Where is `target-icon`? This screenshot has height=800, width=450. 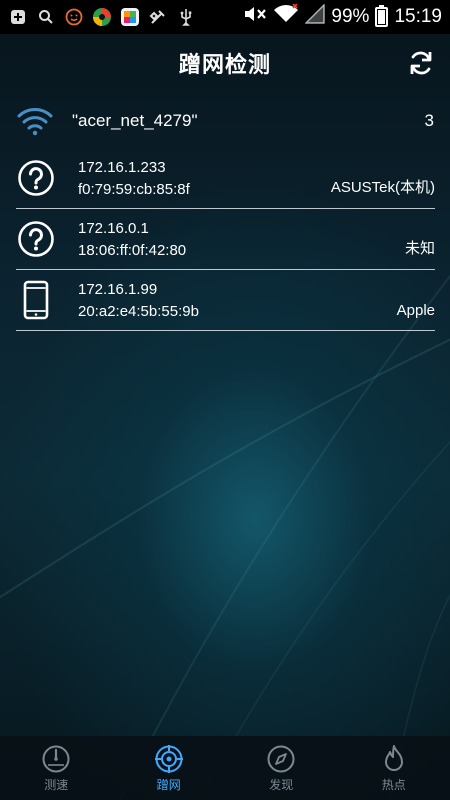 target-icon is located at coordinates (168, 758).